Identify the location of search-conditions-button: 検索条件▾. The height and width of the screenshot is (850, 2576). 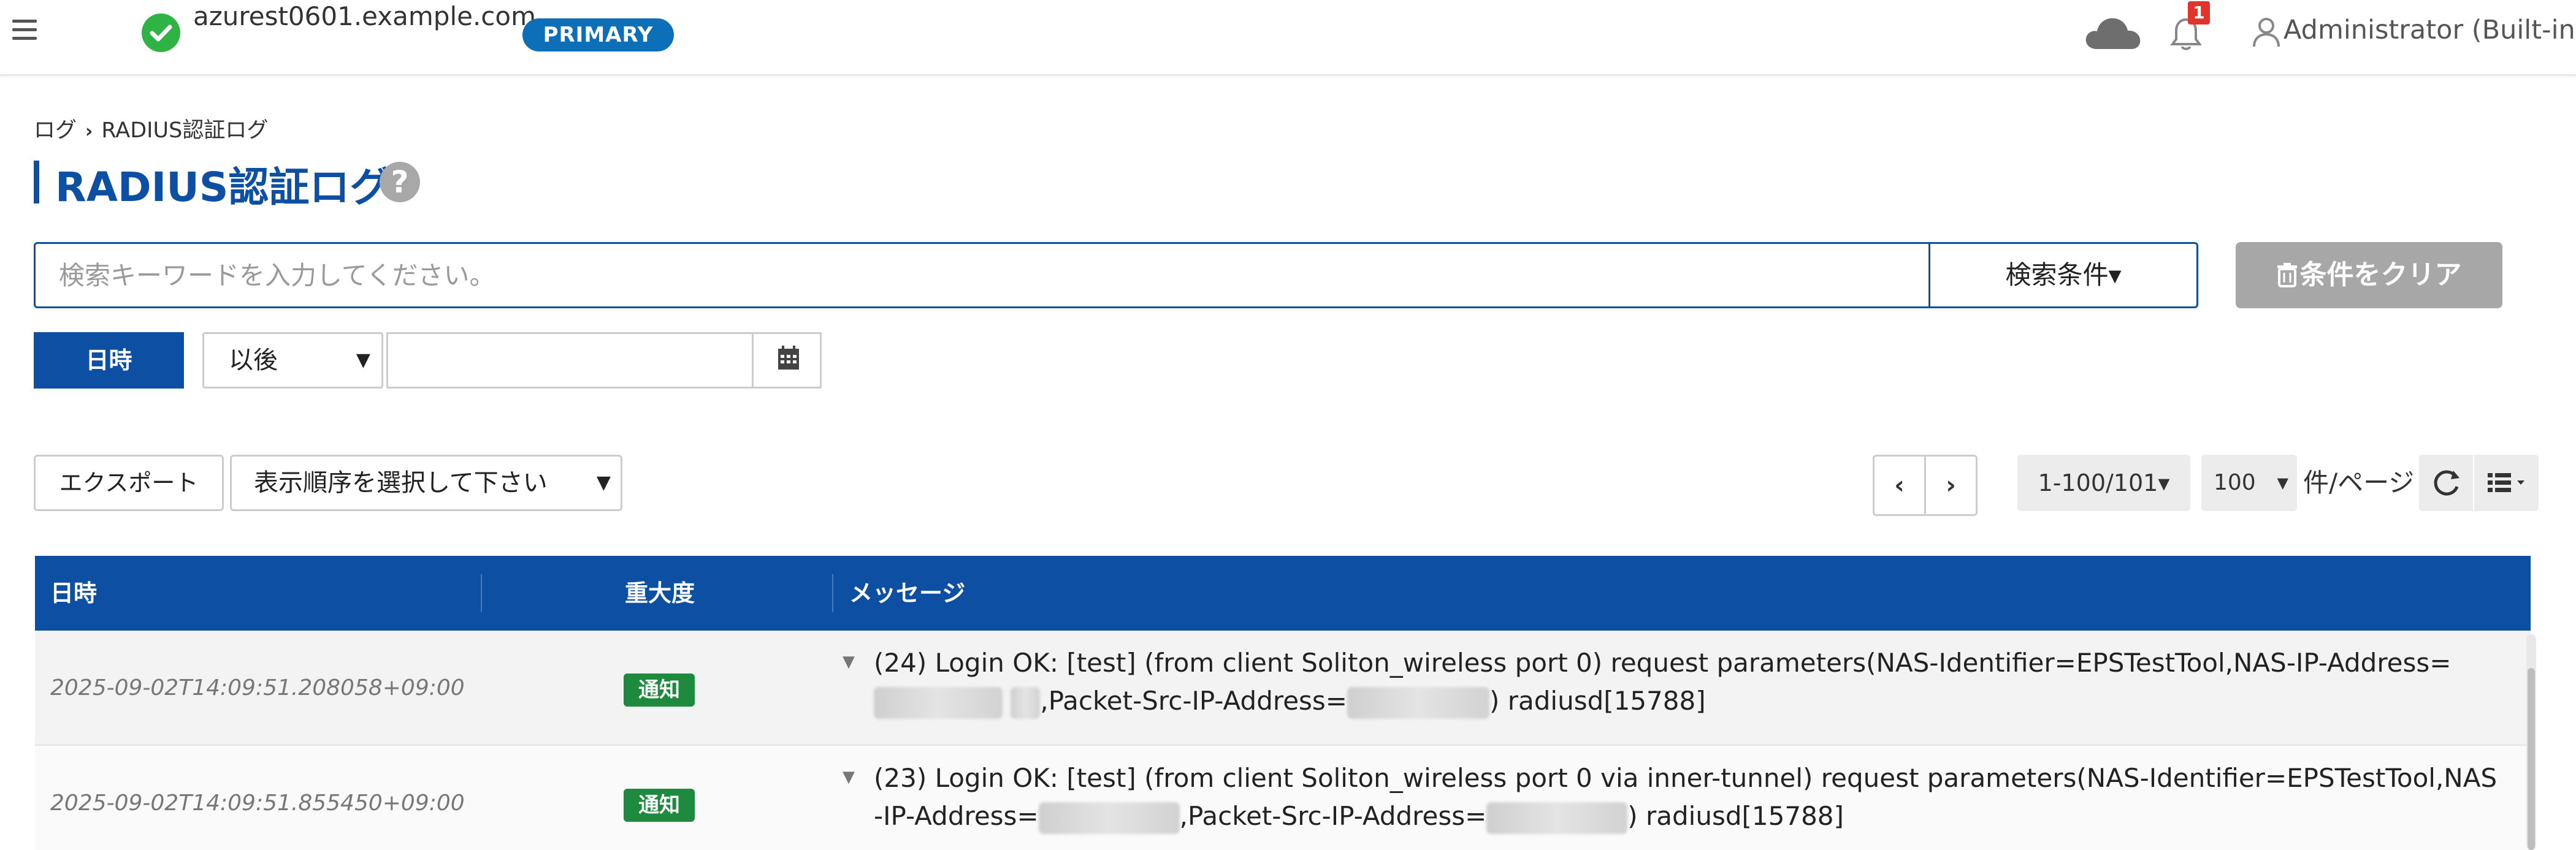
(2062, 275).